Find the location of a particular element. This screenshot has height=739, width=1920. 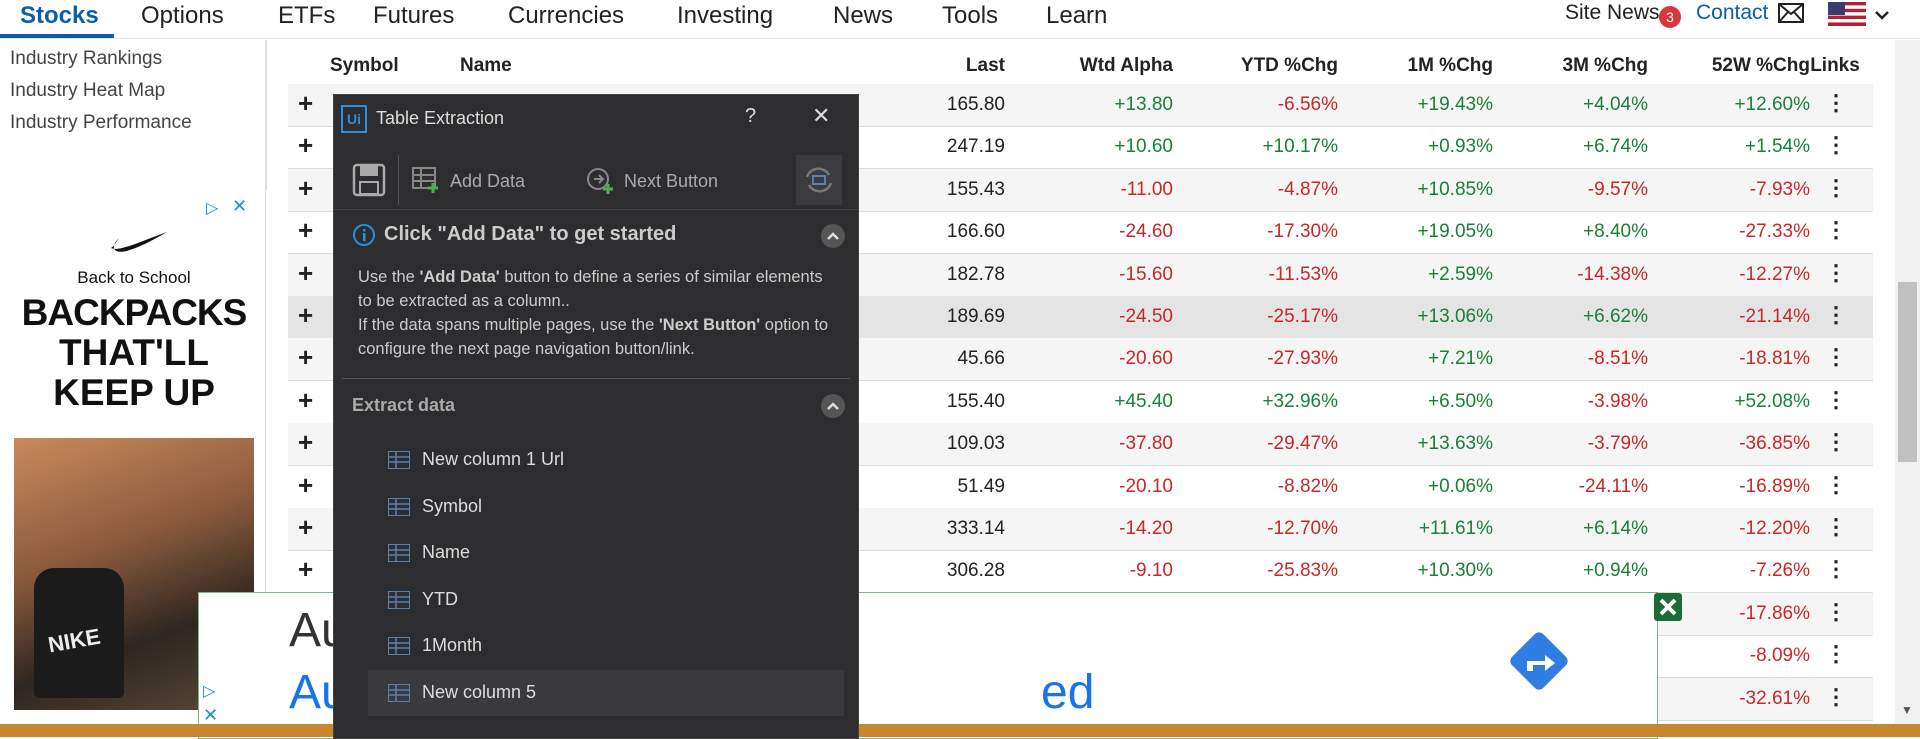

refresh-button is located at coordinates (819, 180).